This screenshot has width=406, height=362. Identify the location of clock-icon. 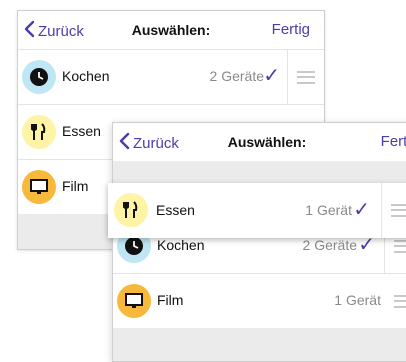
(39, 77).